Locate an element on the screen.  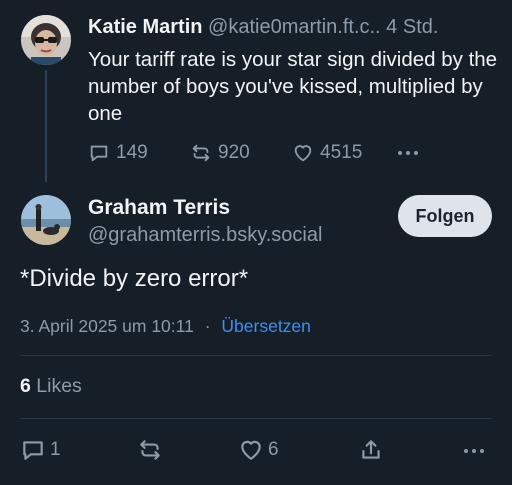
parent-post-header: Katie Martin @katie0martin.ft.c.. 4 Std. is located at coordinates (292, 27).